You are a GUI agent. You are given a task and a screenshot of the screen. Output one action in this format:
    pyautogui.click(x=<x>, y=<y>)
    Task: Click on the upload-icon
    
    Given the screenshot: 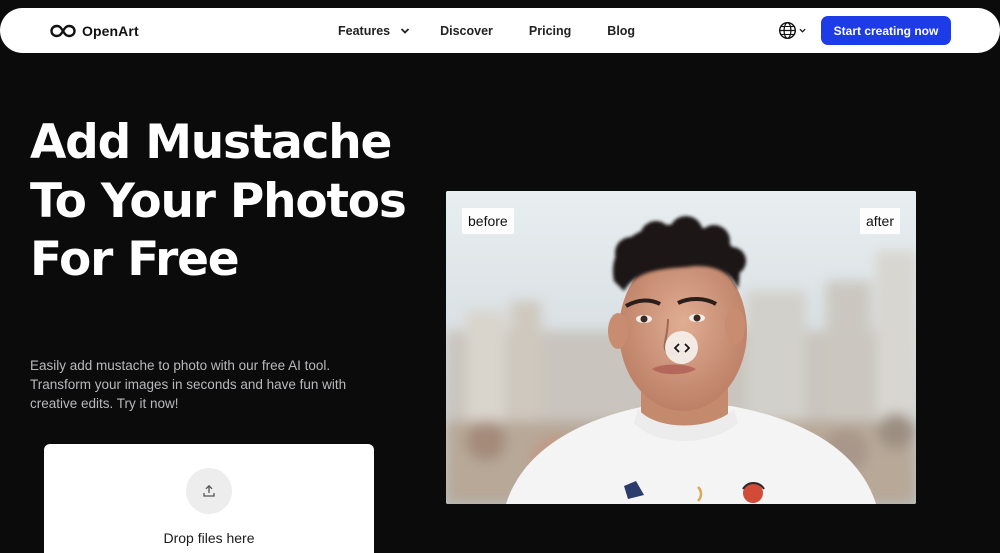 What is the action you would take?
    pyautogui.click(x=209, y=490)
    